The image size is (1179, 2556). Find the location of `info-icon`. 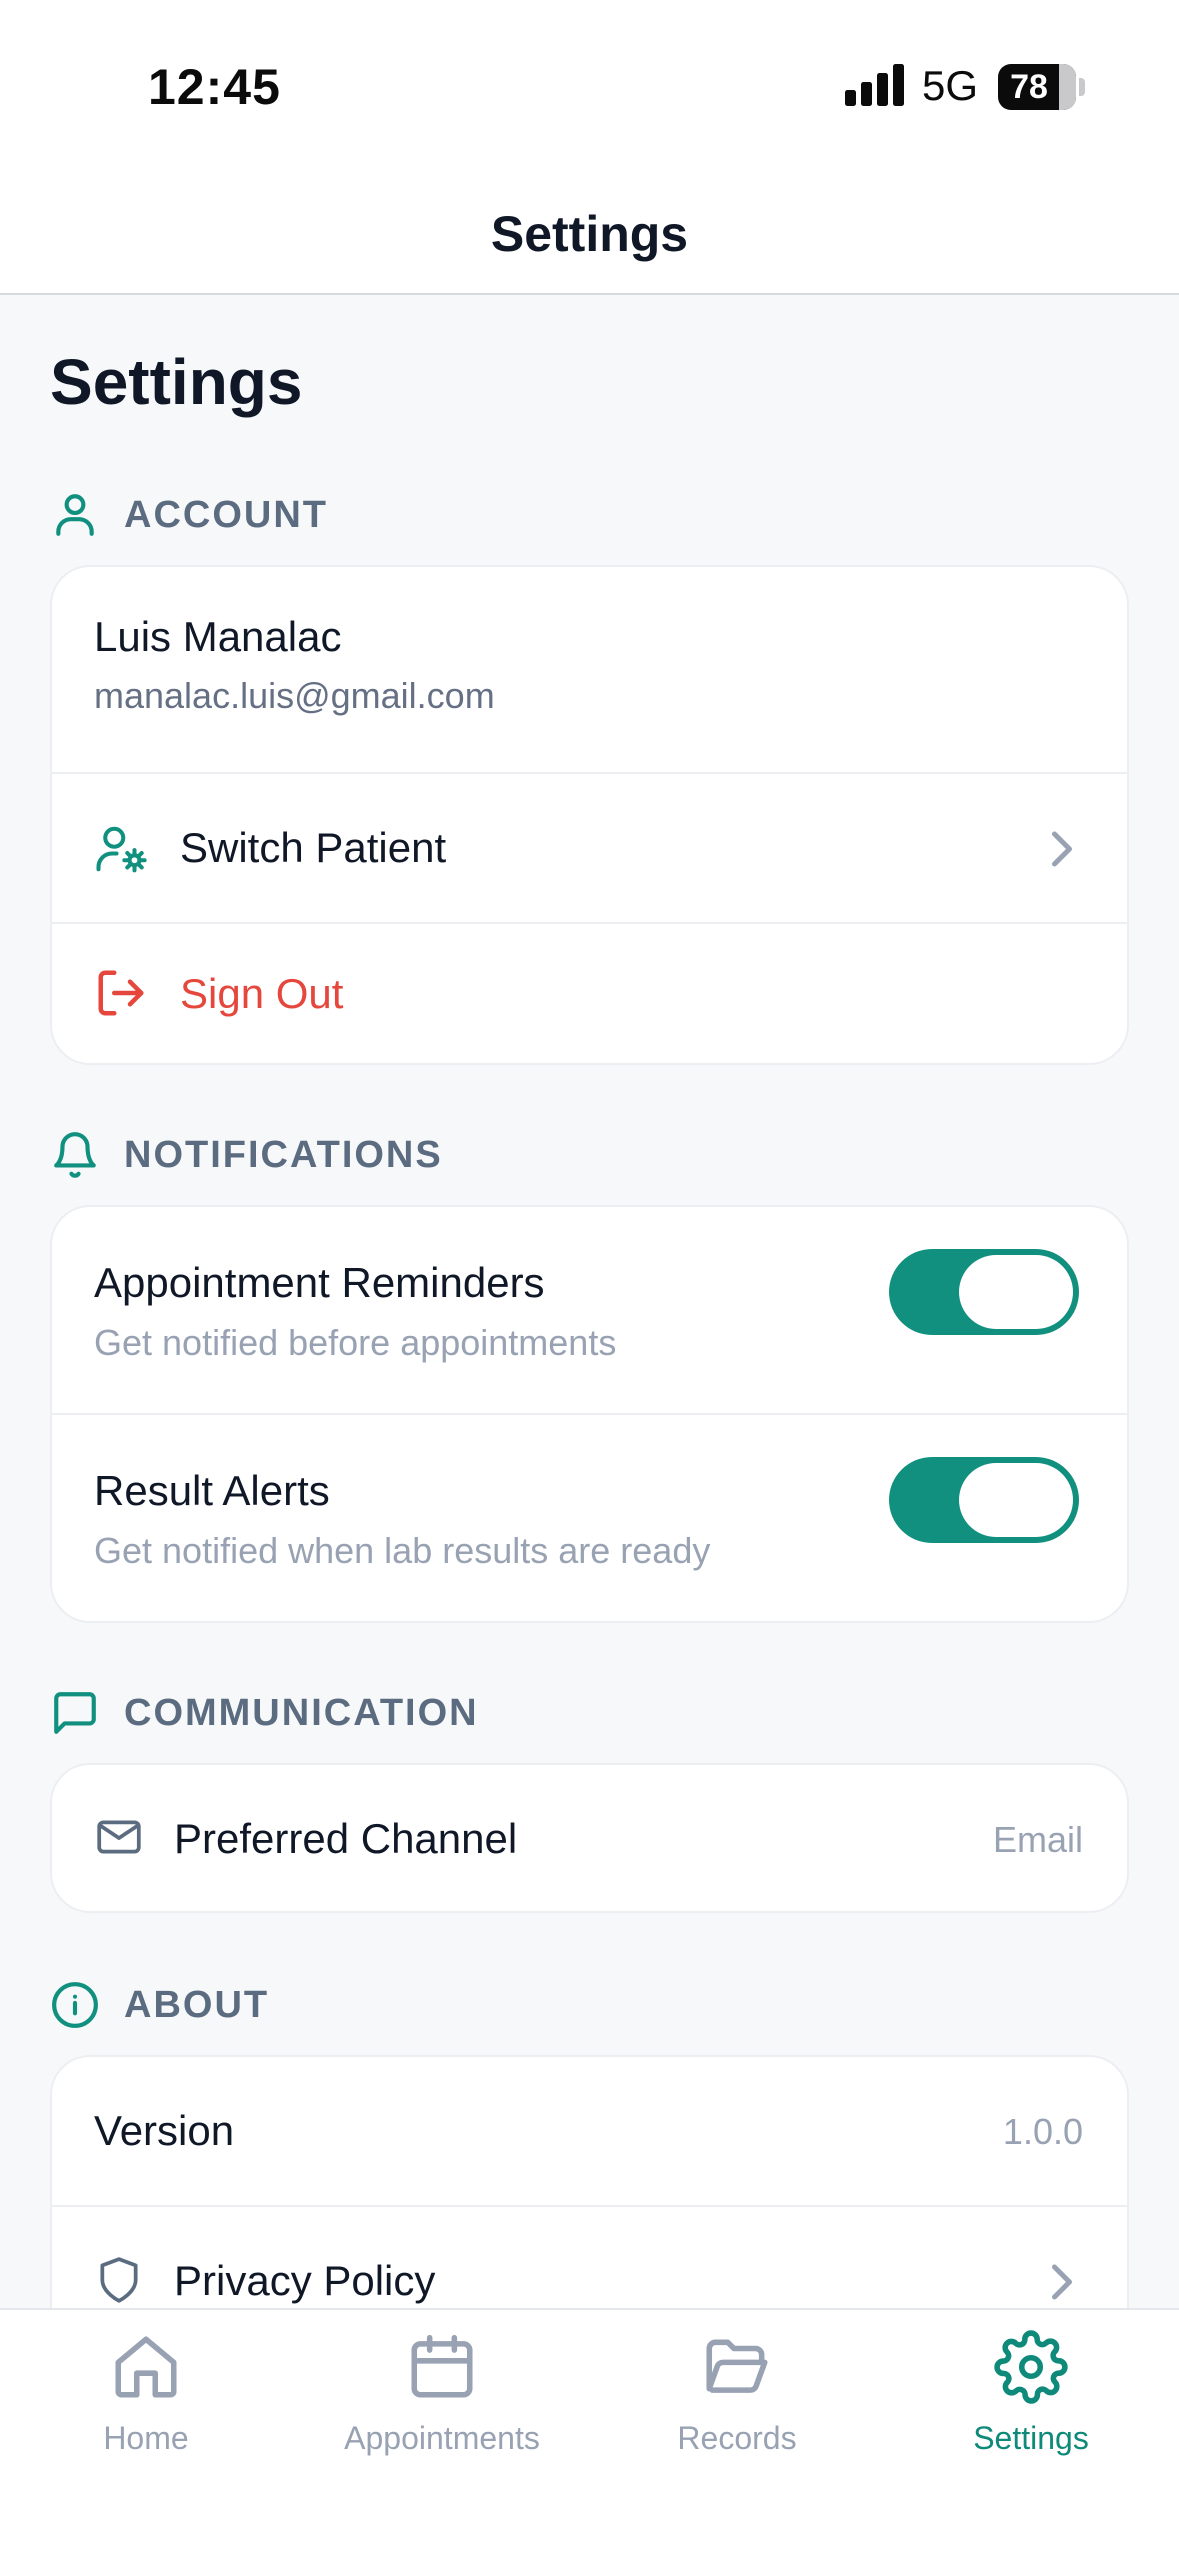

info-icon is located at coordinates (75, 2005).